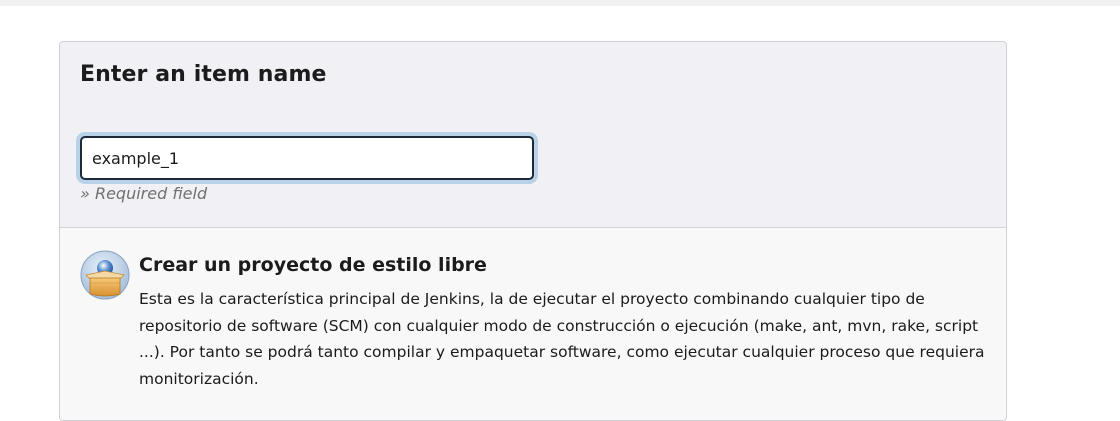  Describe the element at coordinates (307, 158) in the screenshot. I see `item-name-input` at that location.